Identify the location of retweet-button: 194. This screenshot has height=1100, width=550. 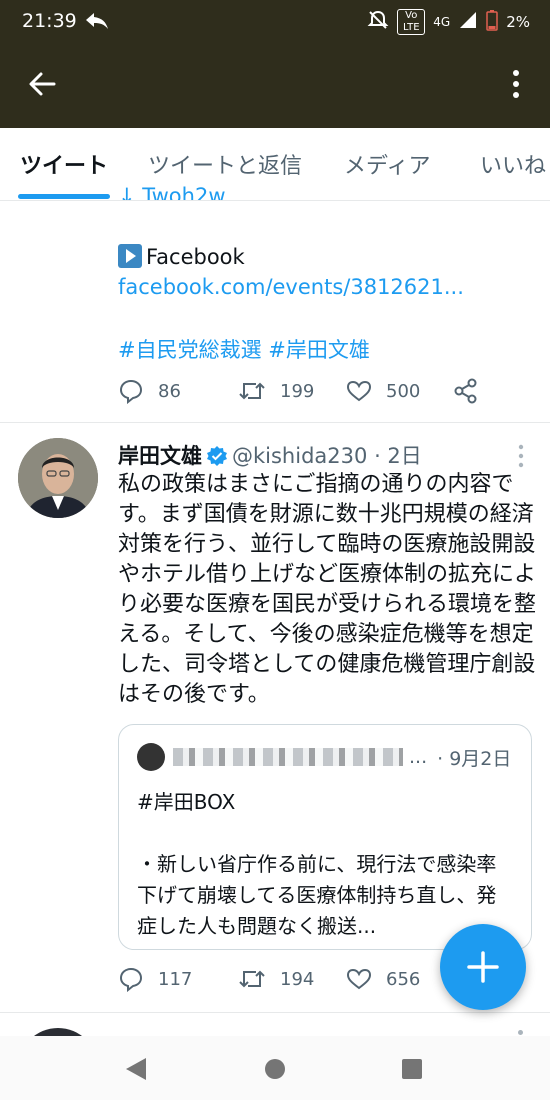
(292, 979).